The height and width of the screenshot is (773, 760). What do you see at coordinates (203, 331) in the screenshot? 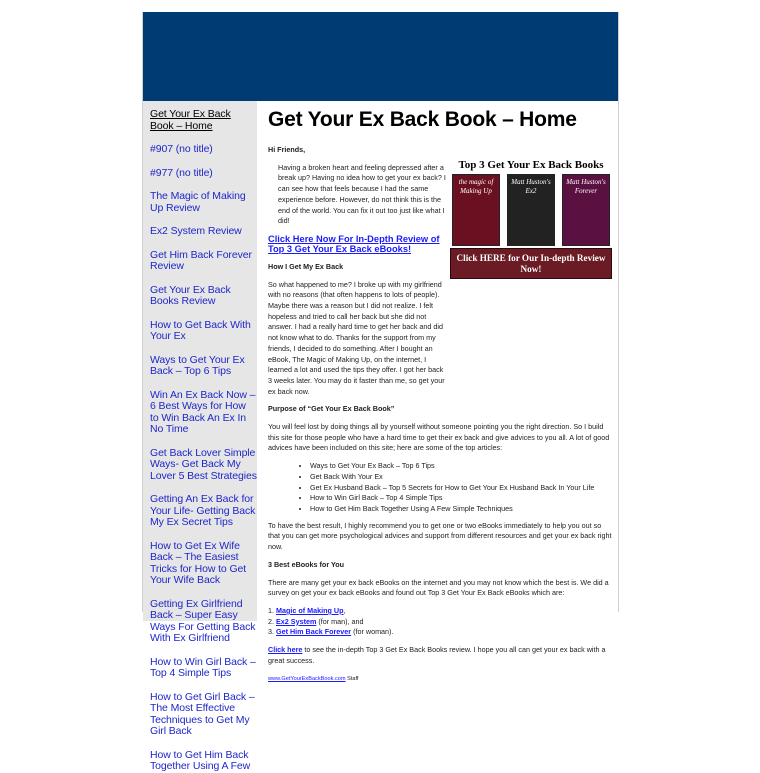
I see `sidebar-item-get-back-with-ex: How to Get Back With Your Ex` at bounding box center [203, 331].